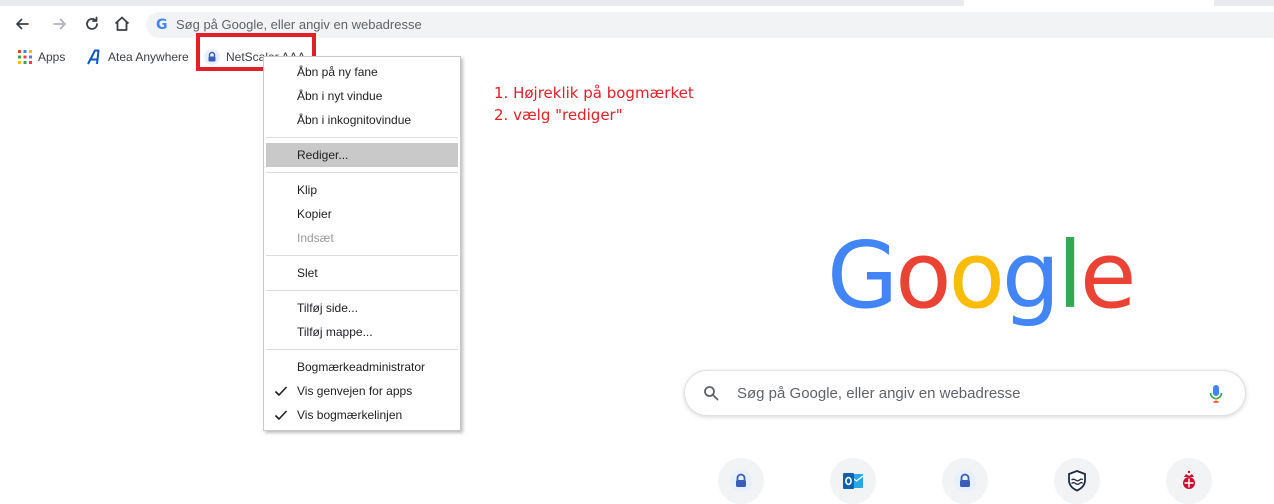 This screenshot has height=504, width=1274. I want to click on forward-arrow-icon, so click(59, 24).